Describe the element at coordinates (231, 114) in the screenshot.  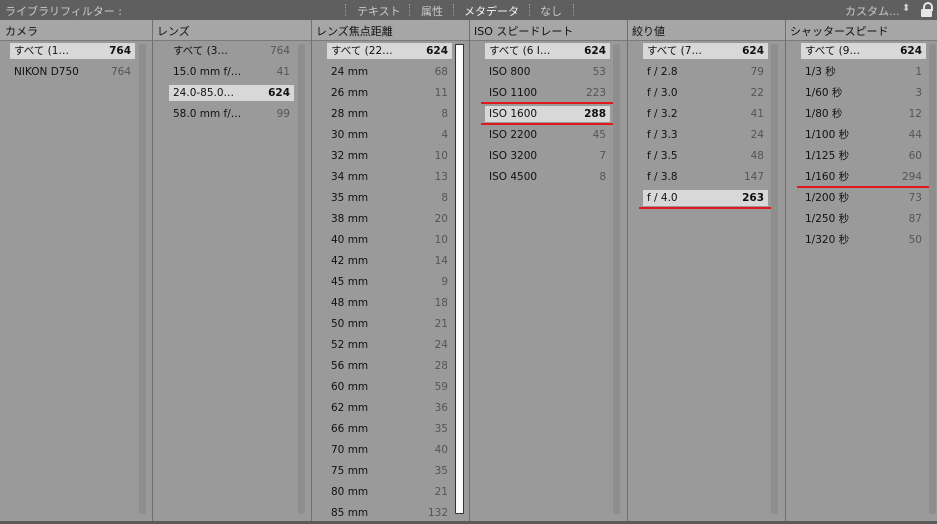
I see `filter-row: 58.0 mm f/… 99` at that location.